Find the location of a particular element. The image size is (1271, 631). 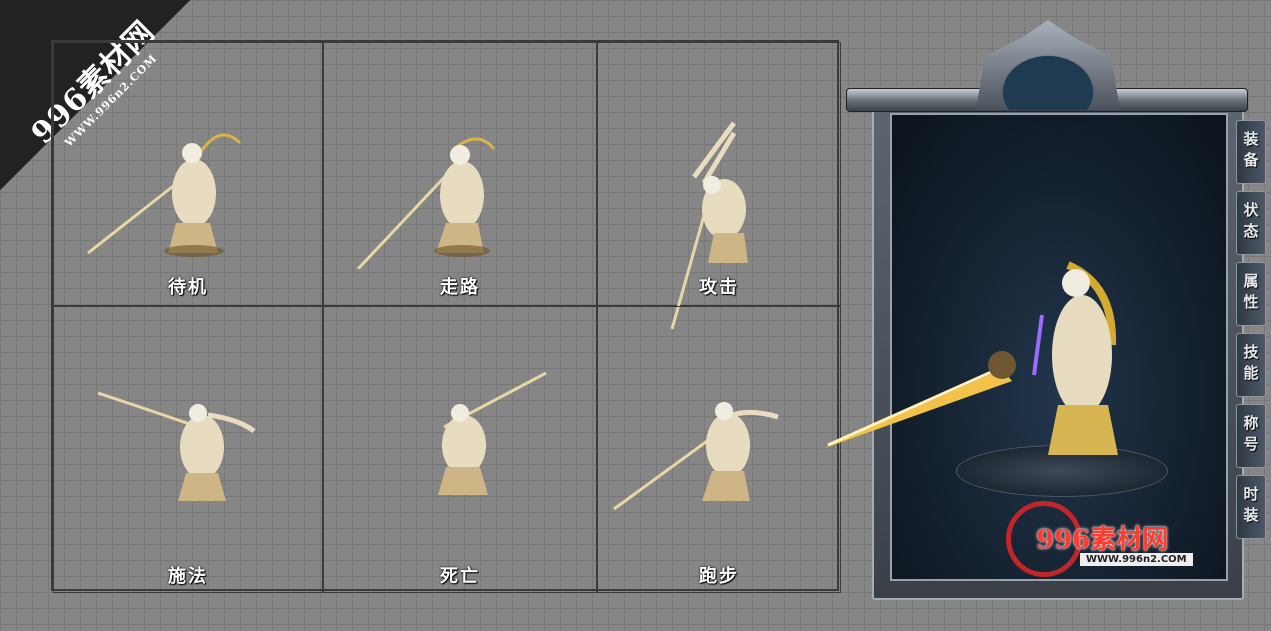

logo-url: WWW.996n2.COM is located at coordinates (1136, 559).